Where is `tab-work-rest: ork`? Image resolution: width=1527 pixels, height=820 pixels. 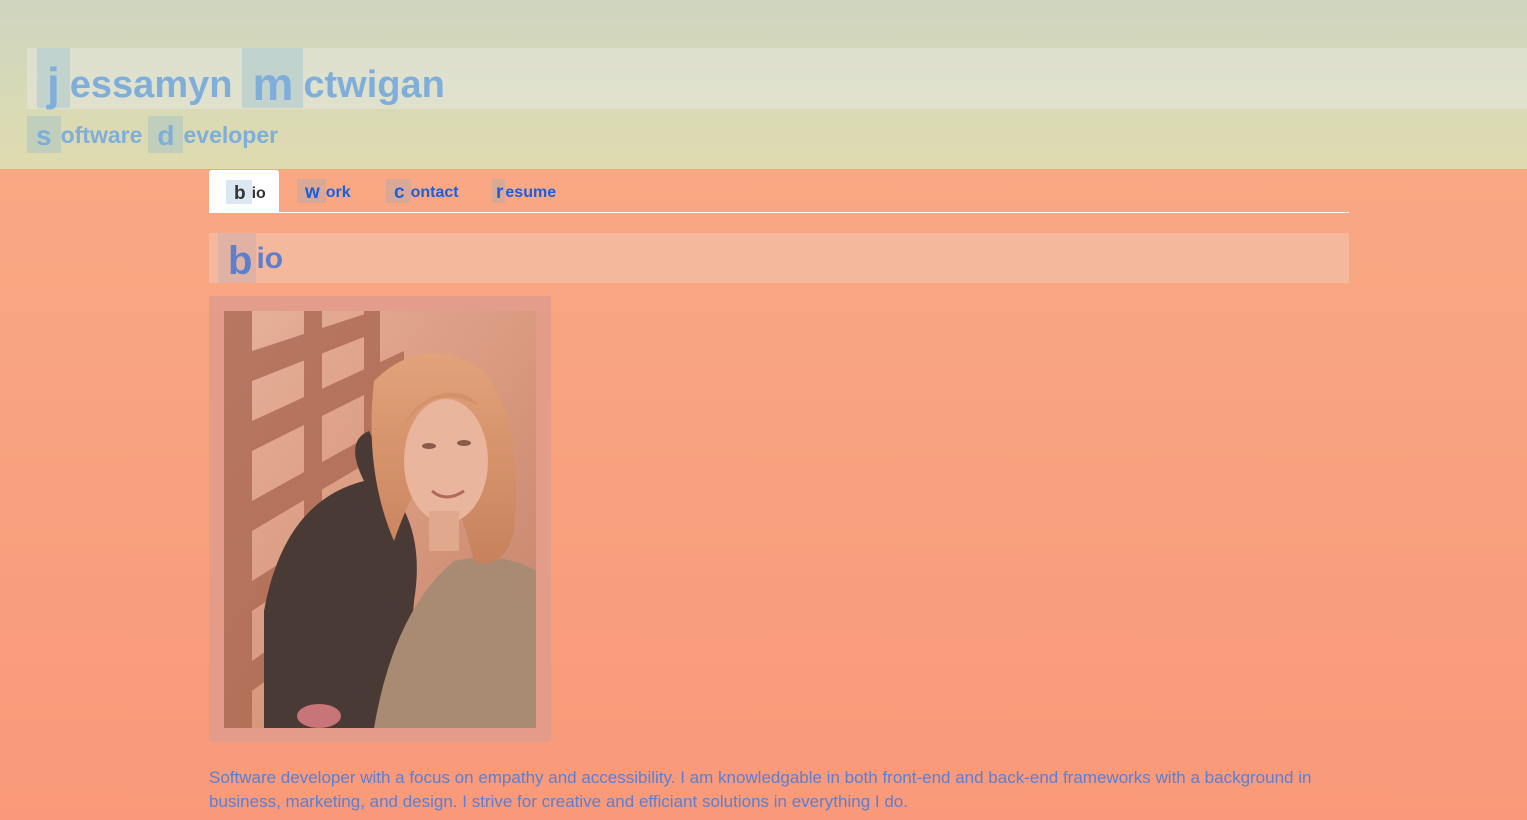
tab-work-rest: ork is located at coordinates (338, 192).